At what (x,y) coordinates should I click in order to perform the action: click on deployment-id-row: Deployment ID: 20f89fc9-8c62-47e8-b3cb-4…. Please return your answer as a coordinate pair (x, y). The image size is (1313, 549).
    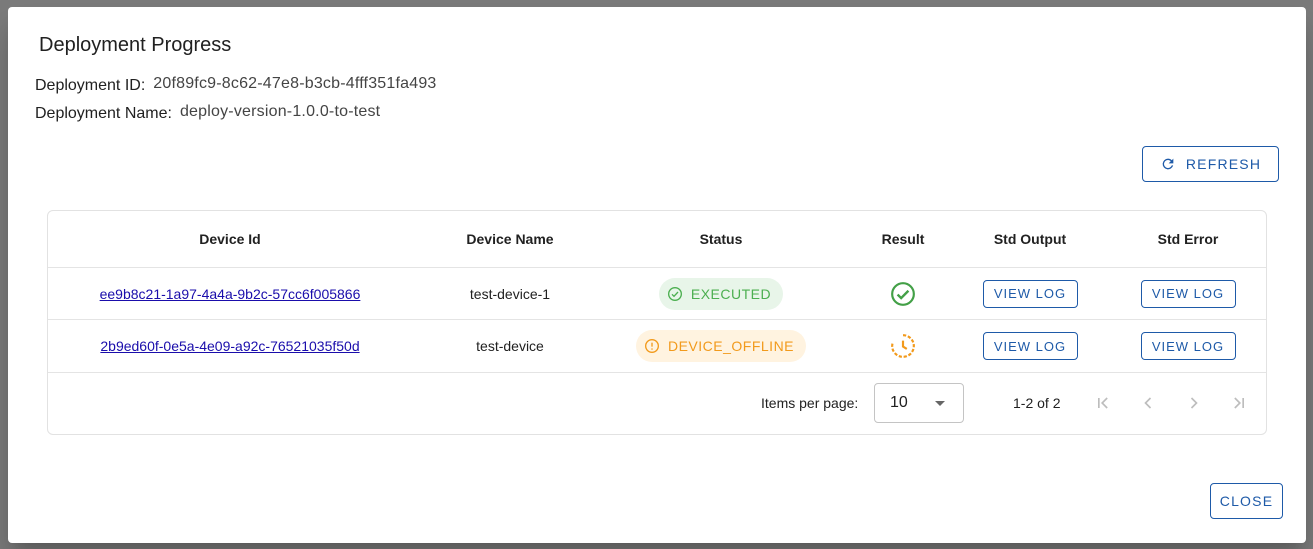
    Looking at the image, I should click on (236, 85).